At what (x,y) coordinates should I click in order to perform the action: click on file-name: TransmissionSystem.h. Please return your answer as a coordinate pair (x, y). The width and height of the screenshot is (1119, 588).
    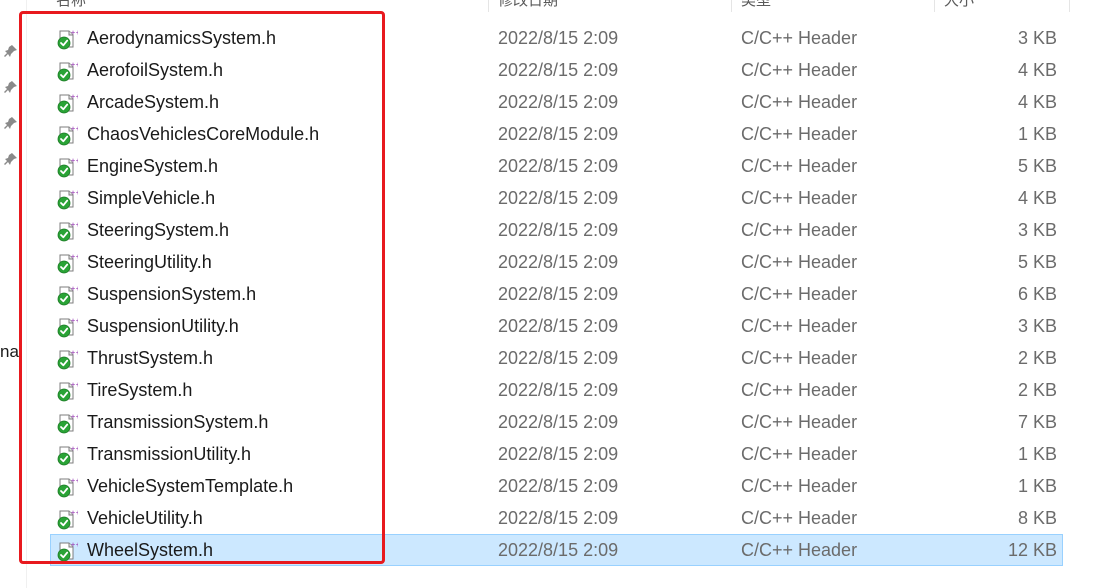
    Looking at the image, I should click on (178, 422).